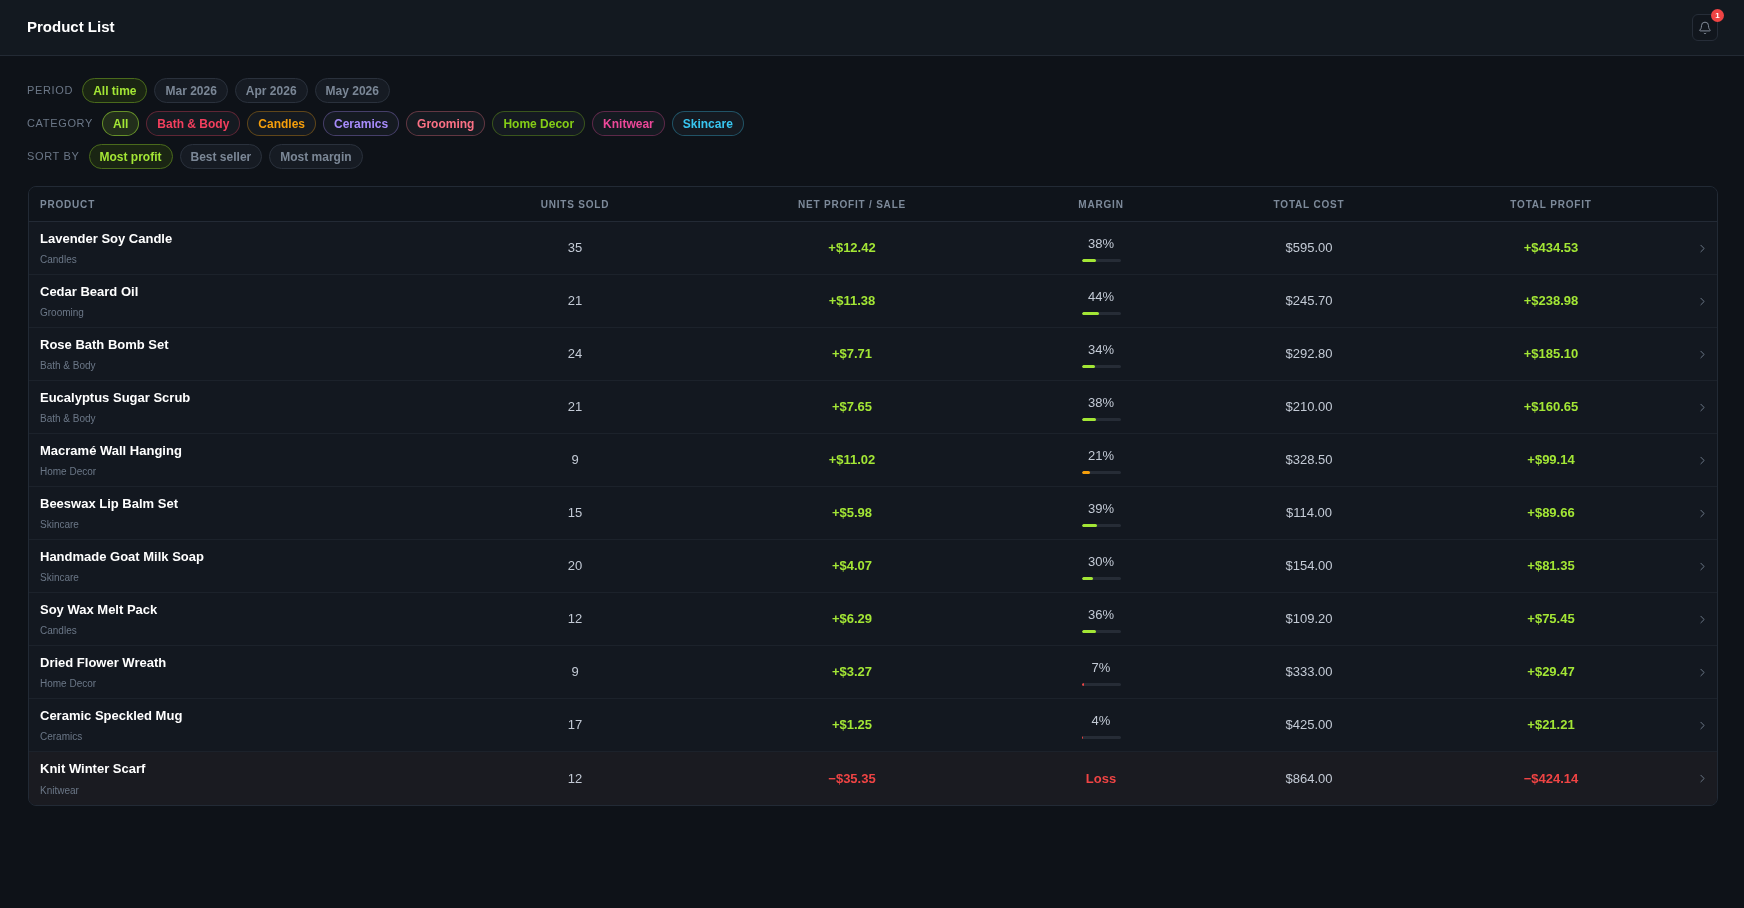 The width and height of the screenshot is (1744, 908). I want to click on product-name: Knit Winter Scarf, so click(93, 769).